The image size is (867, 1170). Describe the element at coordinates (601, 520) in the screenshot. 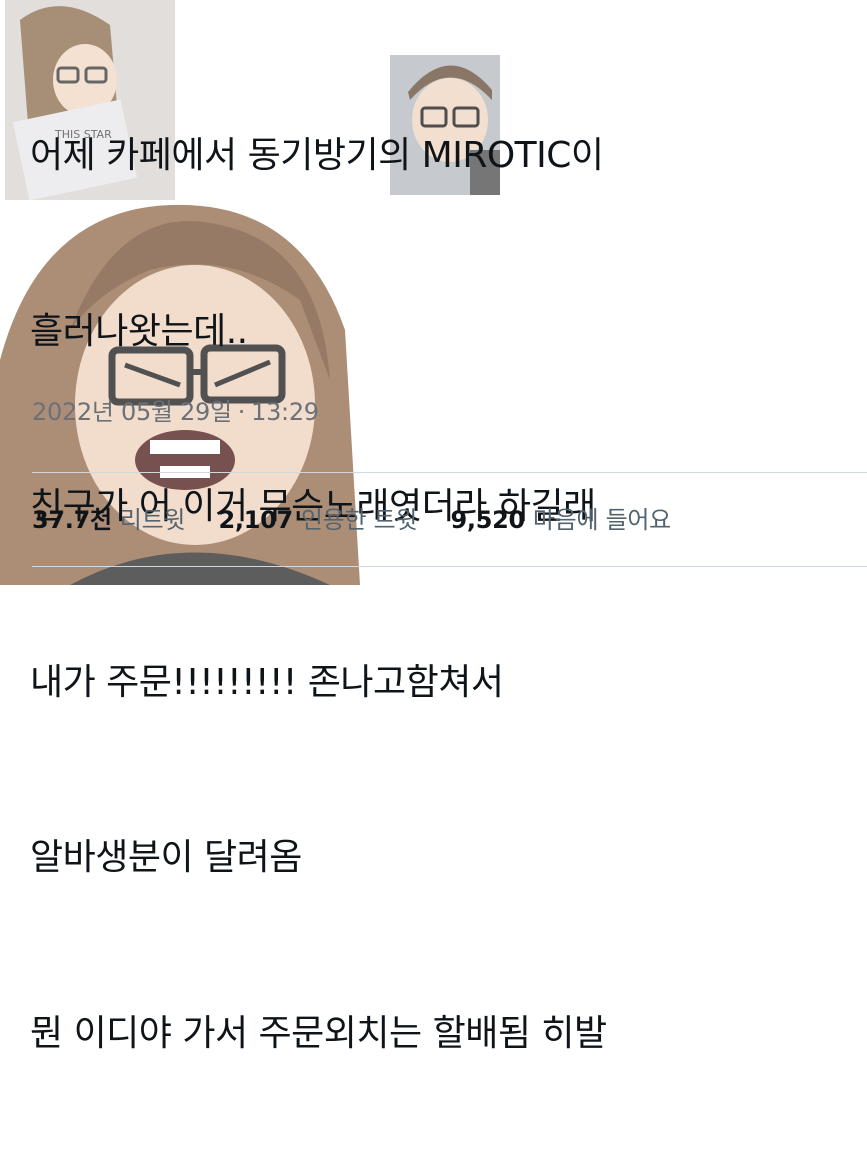

I see `likes-label: 마음에 들어요` at that location.